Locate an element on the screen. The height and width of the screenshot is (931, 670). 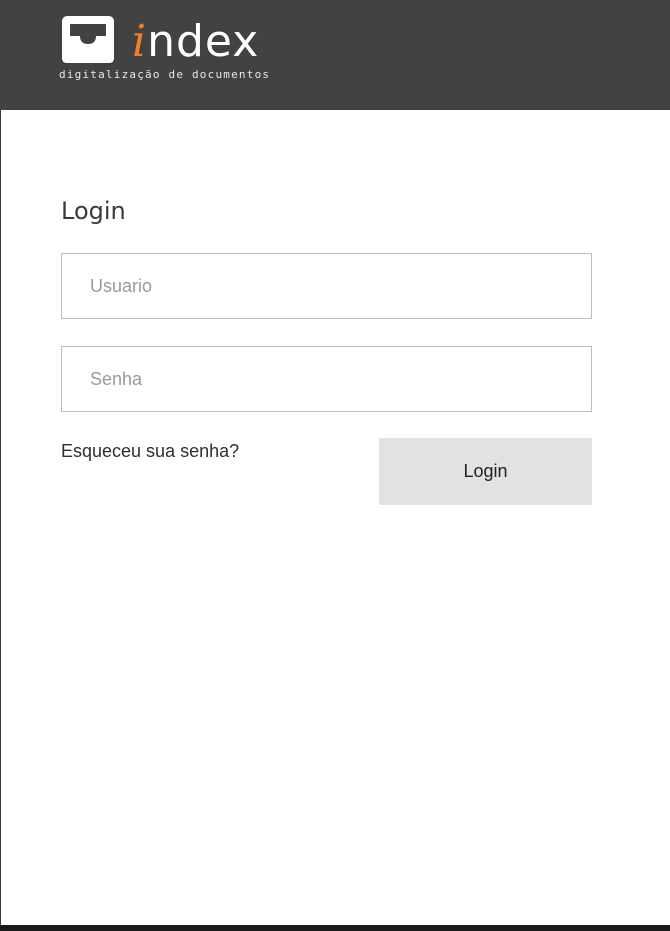
password-input is located at coordinates (326, 379).